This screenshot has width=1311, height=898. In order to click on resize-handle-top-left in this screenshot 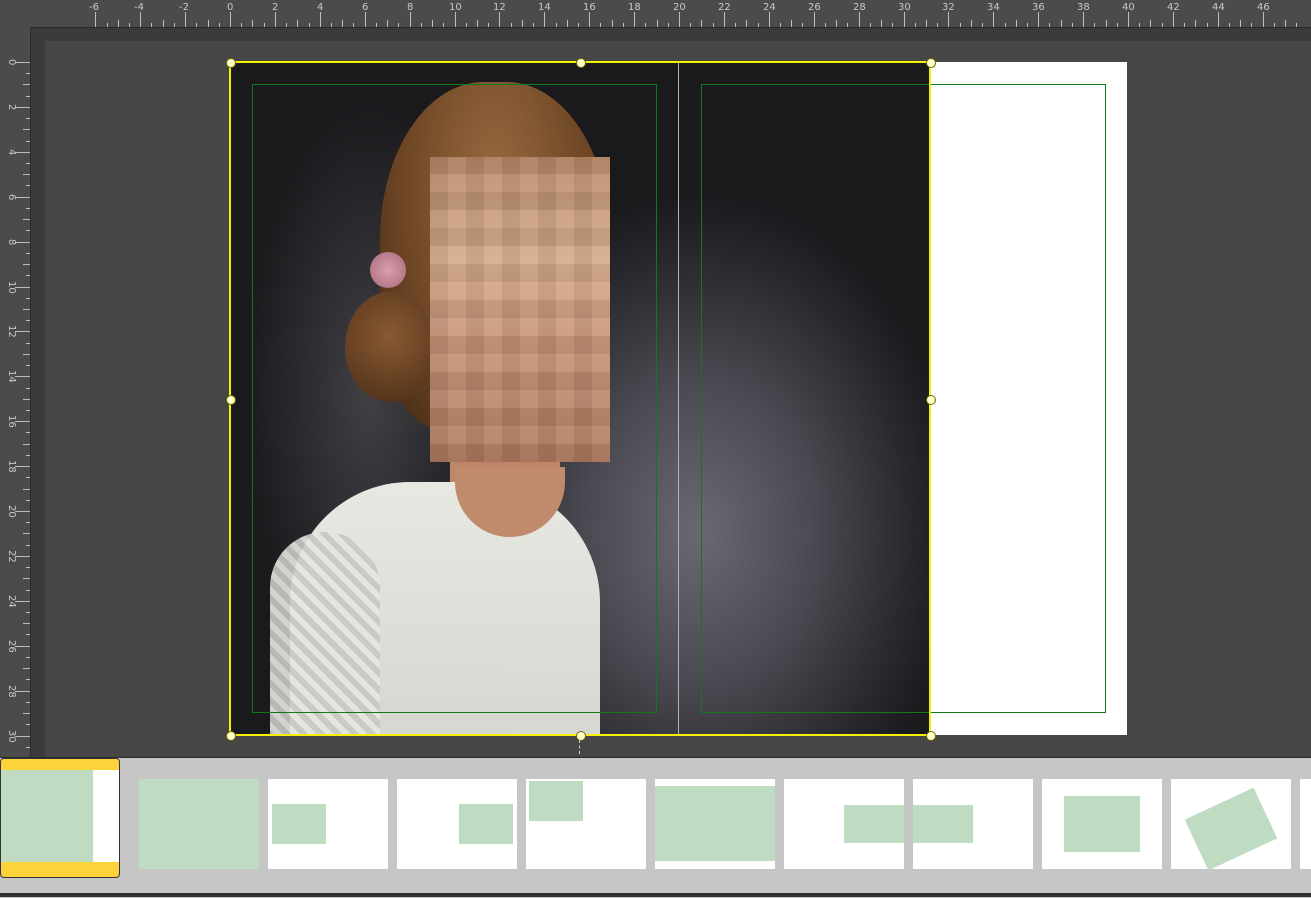, I will do `click(231, 63)`.